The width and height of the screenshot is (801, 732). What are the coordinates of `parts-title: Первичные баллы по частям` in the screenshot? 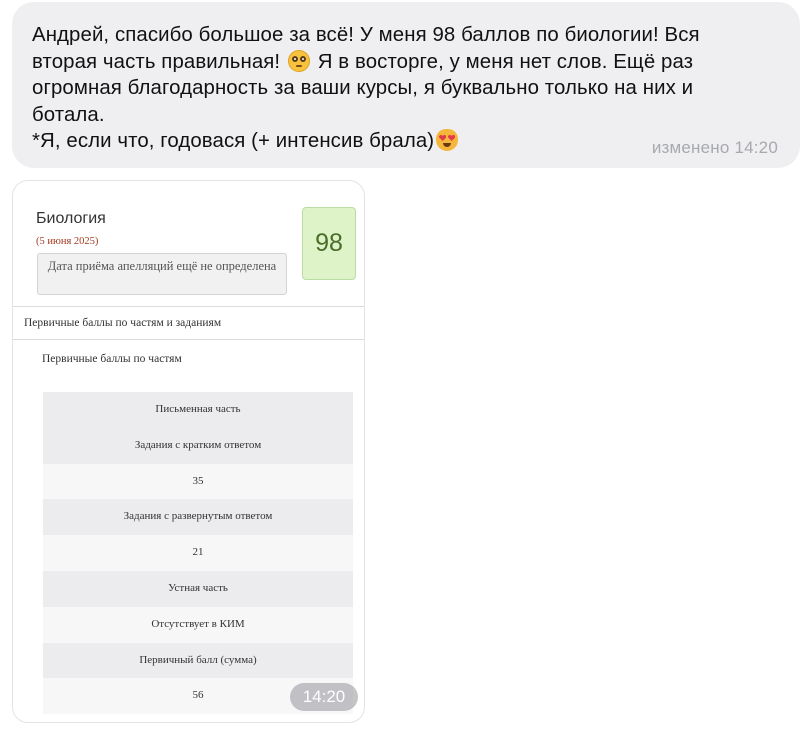 It's located at (112, 359).